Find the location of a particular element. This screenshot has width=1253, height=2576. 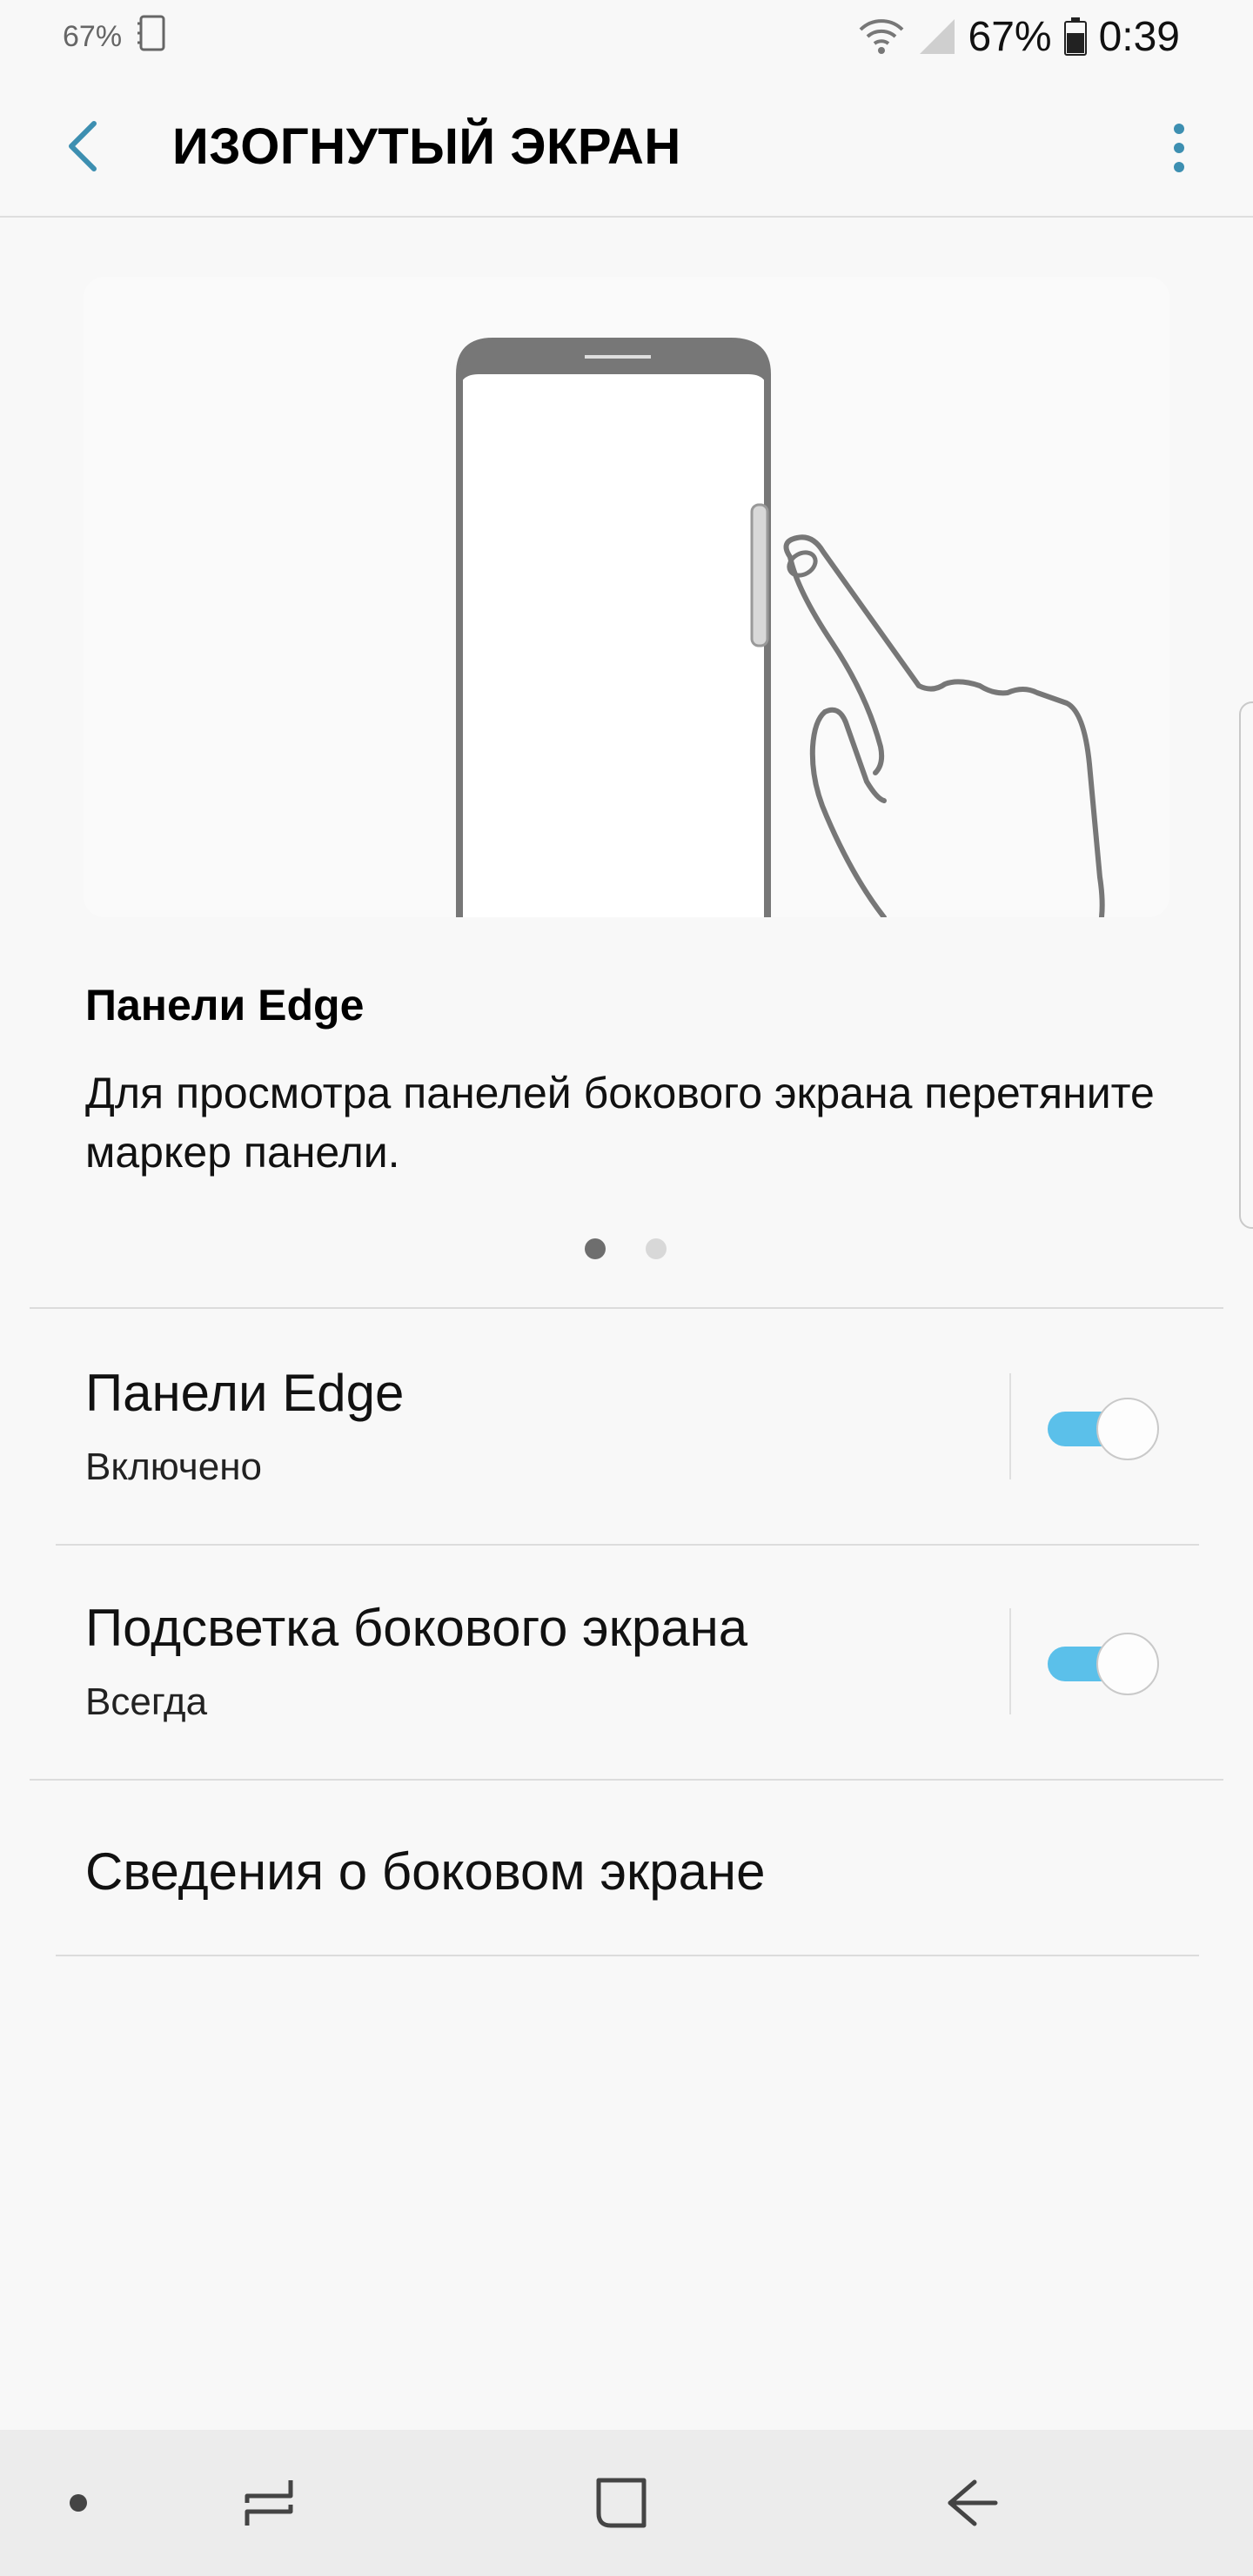

phone-swipe-illustration is located at coordinates (780, 628).